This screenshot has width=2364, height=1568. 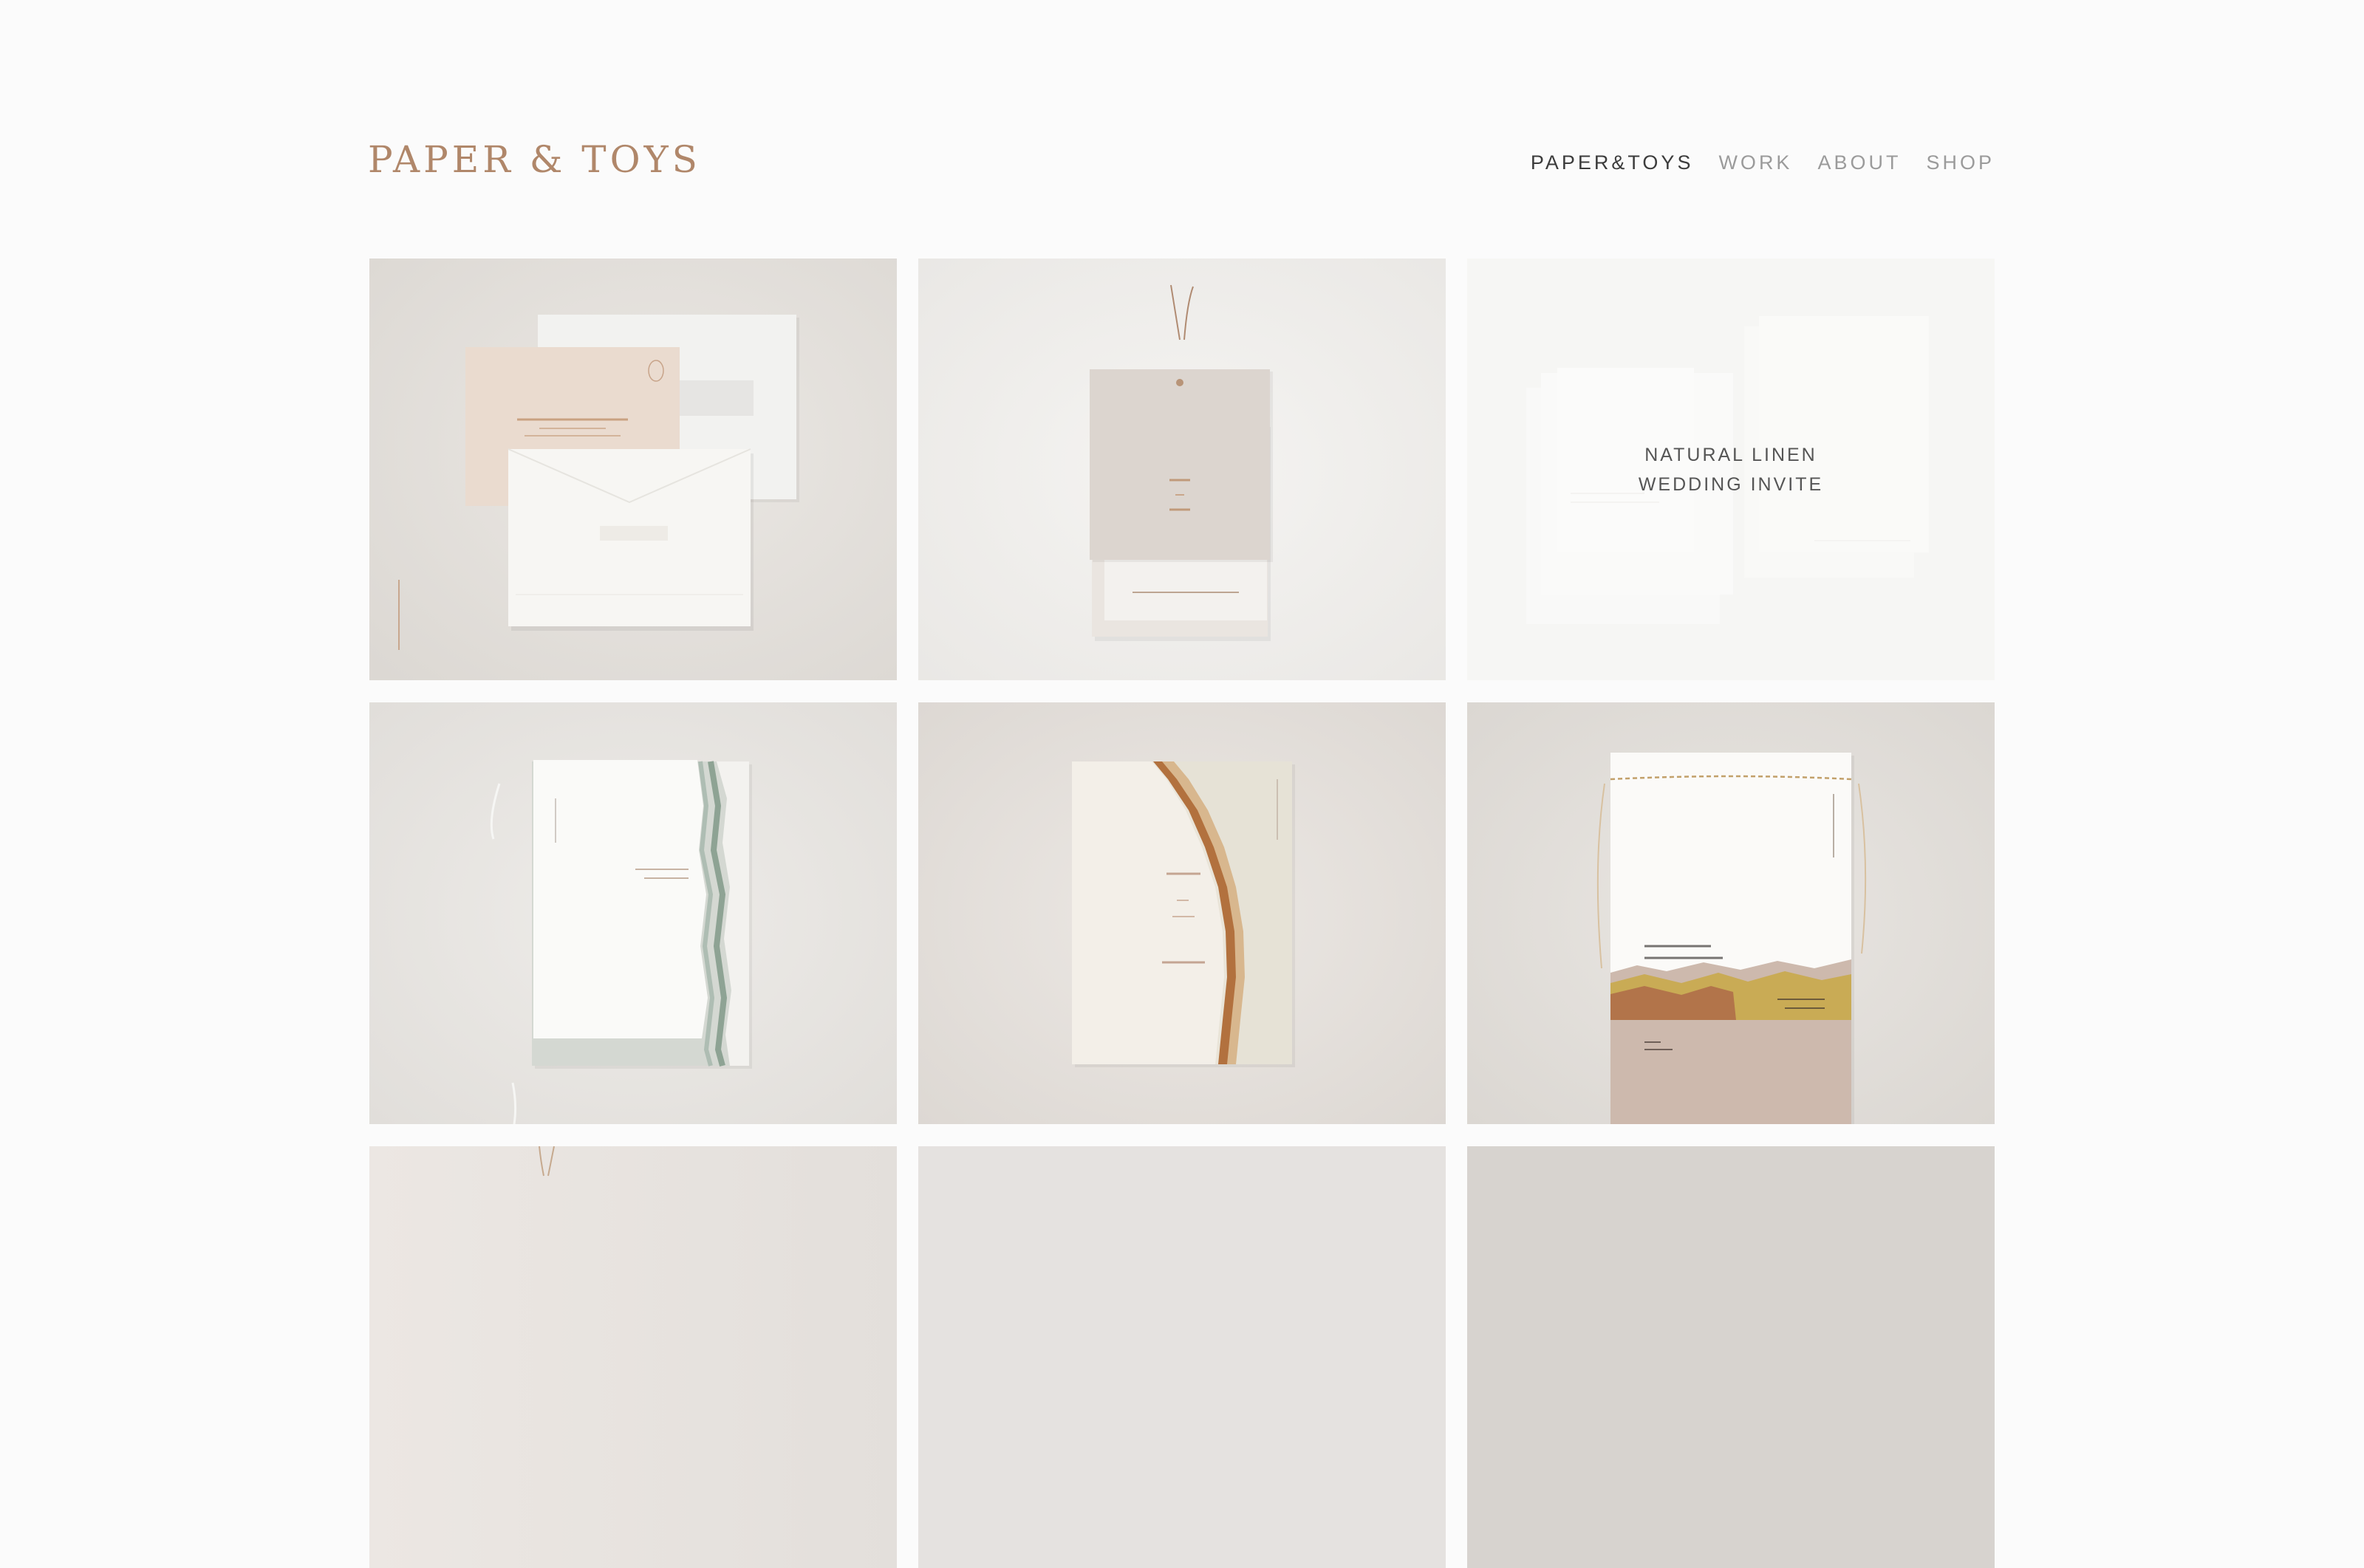 I want to click on portfolio-item-torn-rust-invite, so click(x=1182, y=913).